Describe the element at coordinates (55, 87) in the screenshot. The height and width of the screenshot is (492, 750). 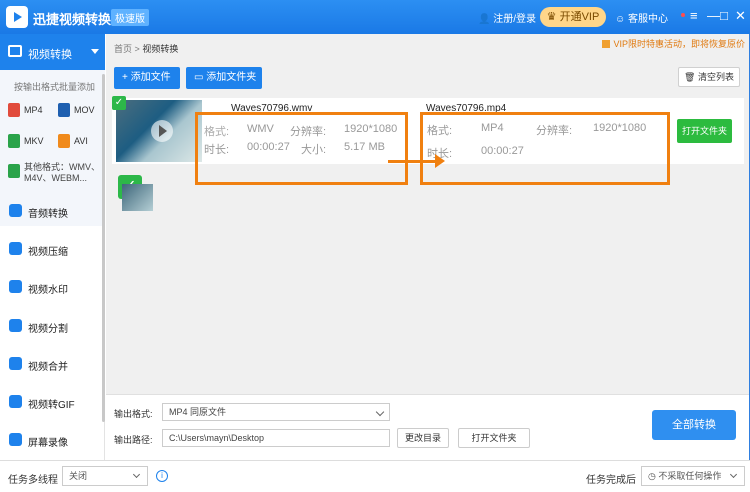
I see `format-hint: 按输出格式批量添加` at that location.